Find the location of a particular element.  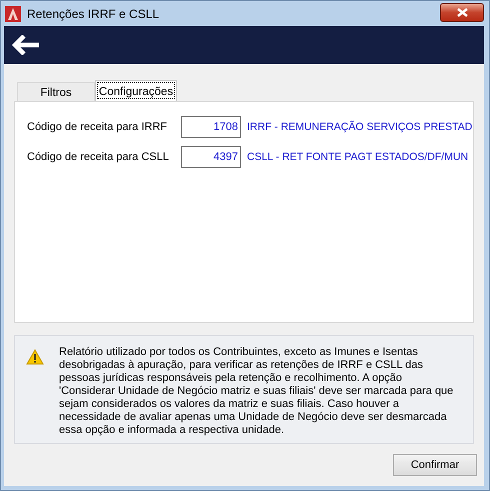

close-button is located at coordinates (462, 12).